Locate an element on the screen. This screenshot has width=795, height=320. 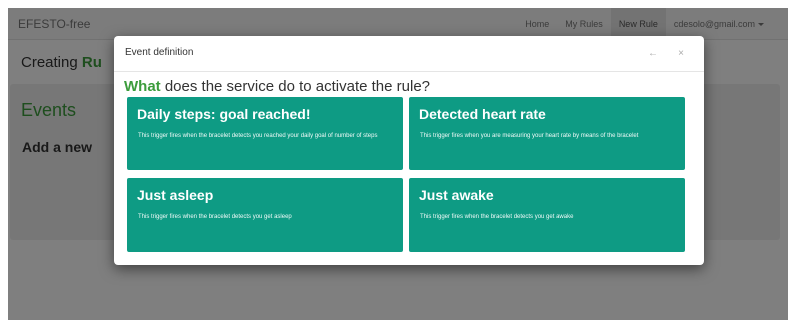
modal-header: Event definition ← × is located at coordinates (409, 54).